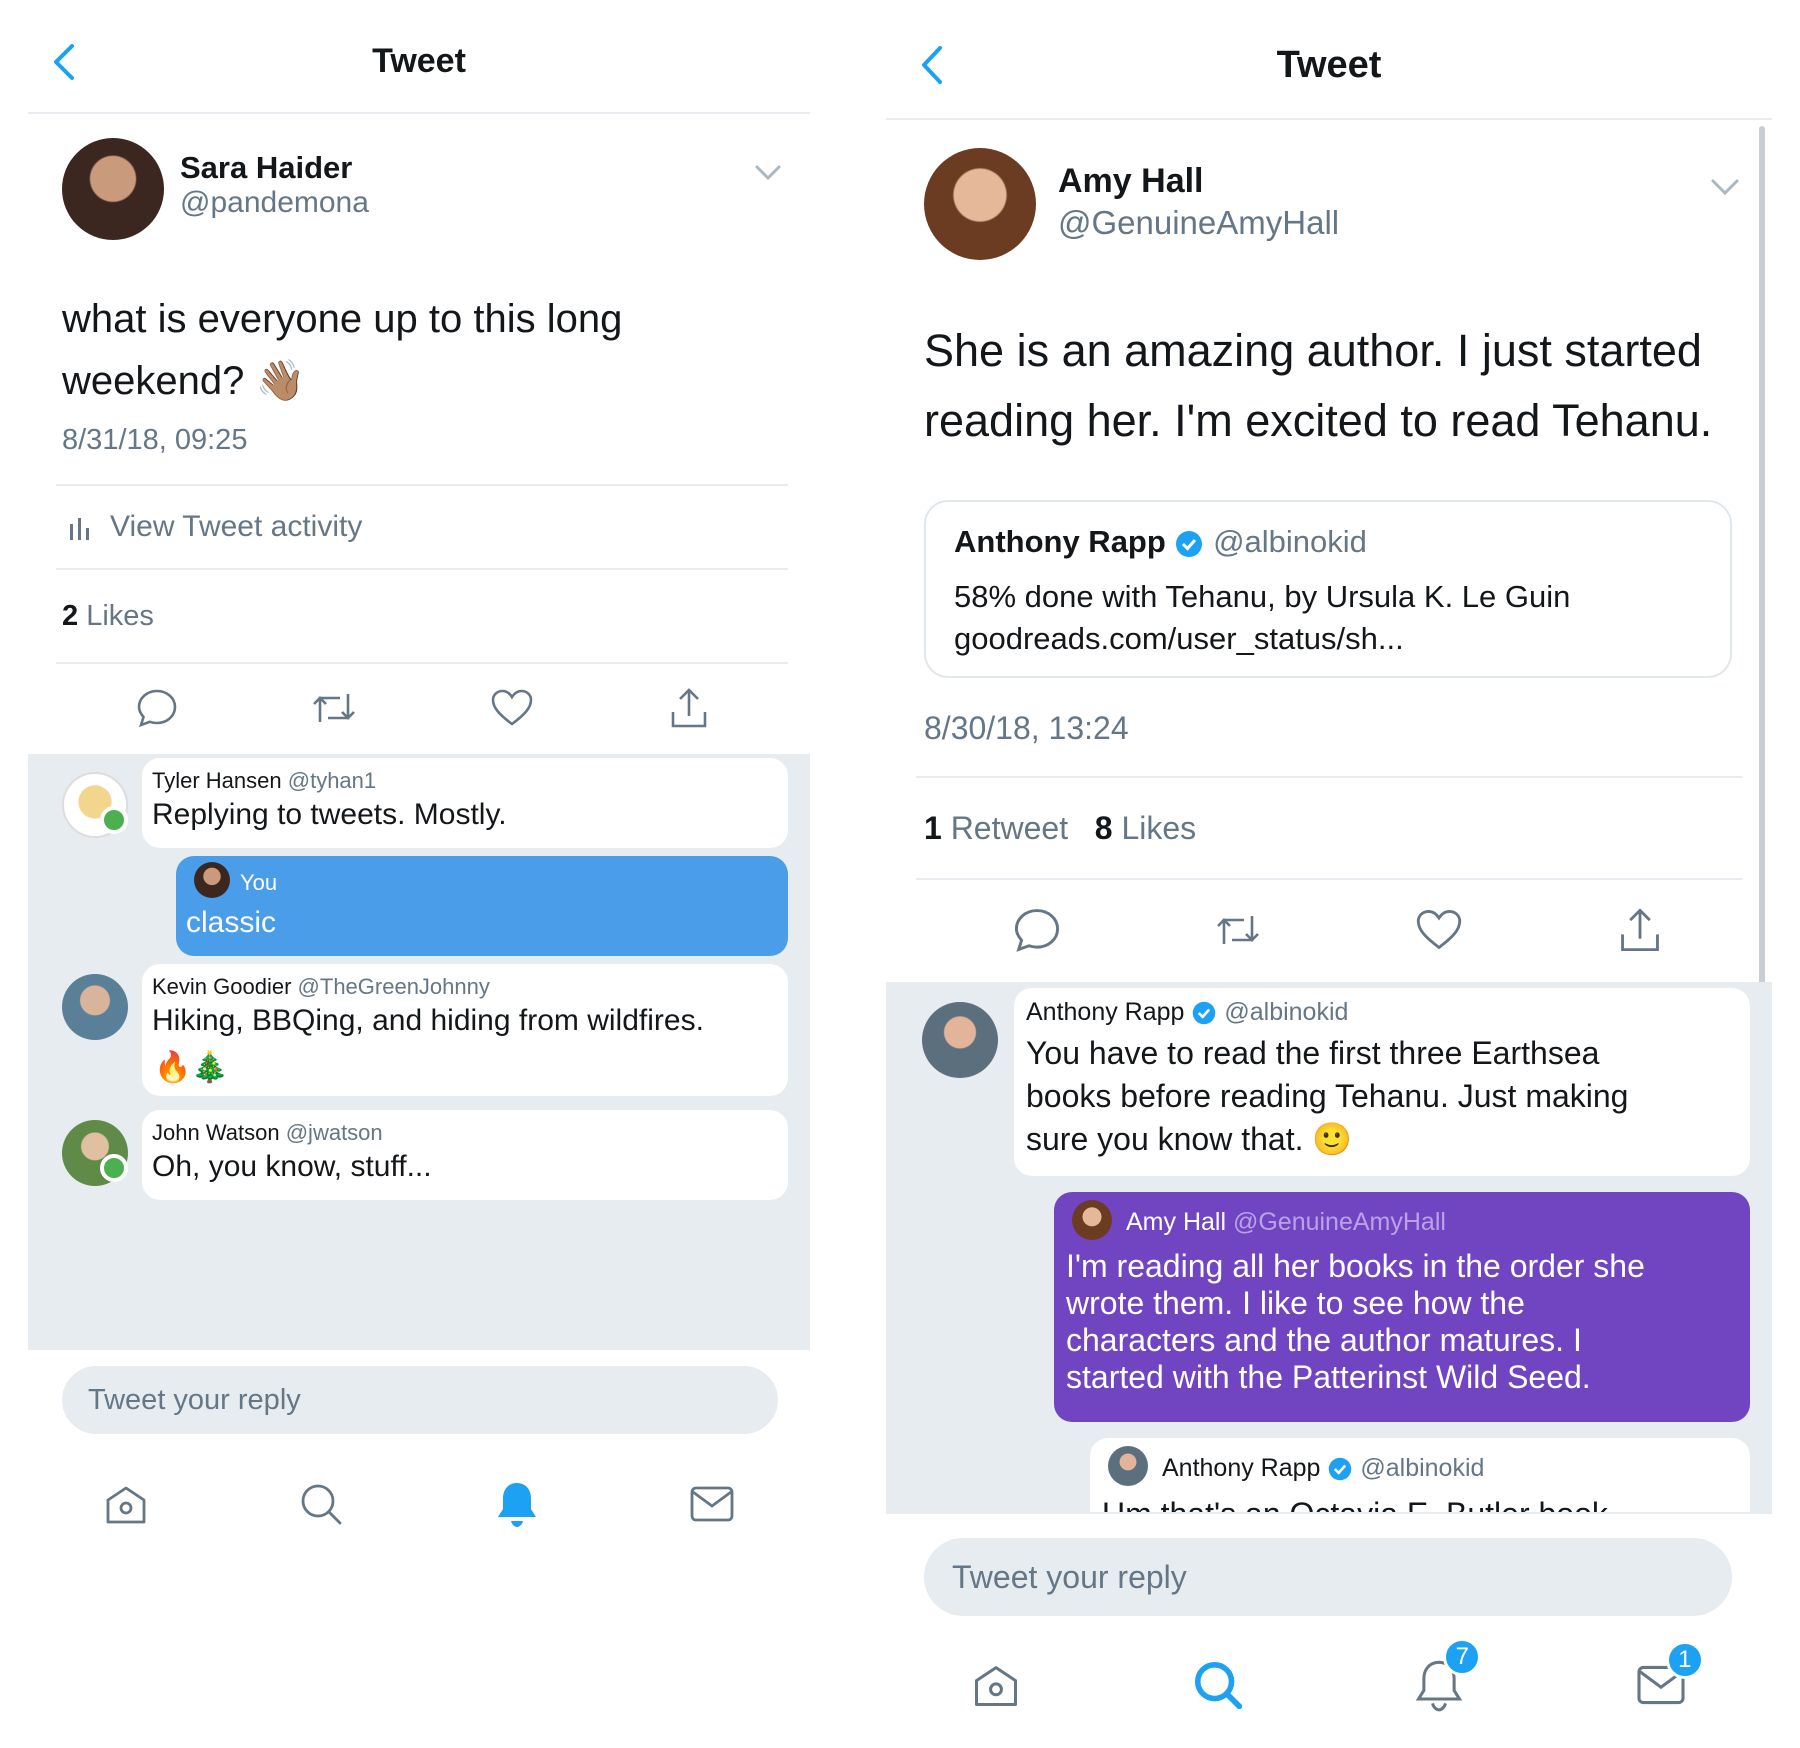  Describe the element at coordinates (517, 1506) in the screenshot. I see `notifications-bell-icon` at that location.